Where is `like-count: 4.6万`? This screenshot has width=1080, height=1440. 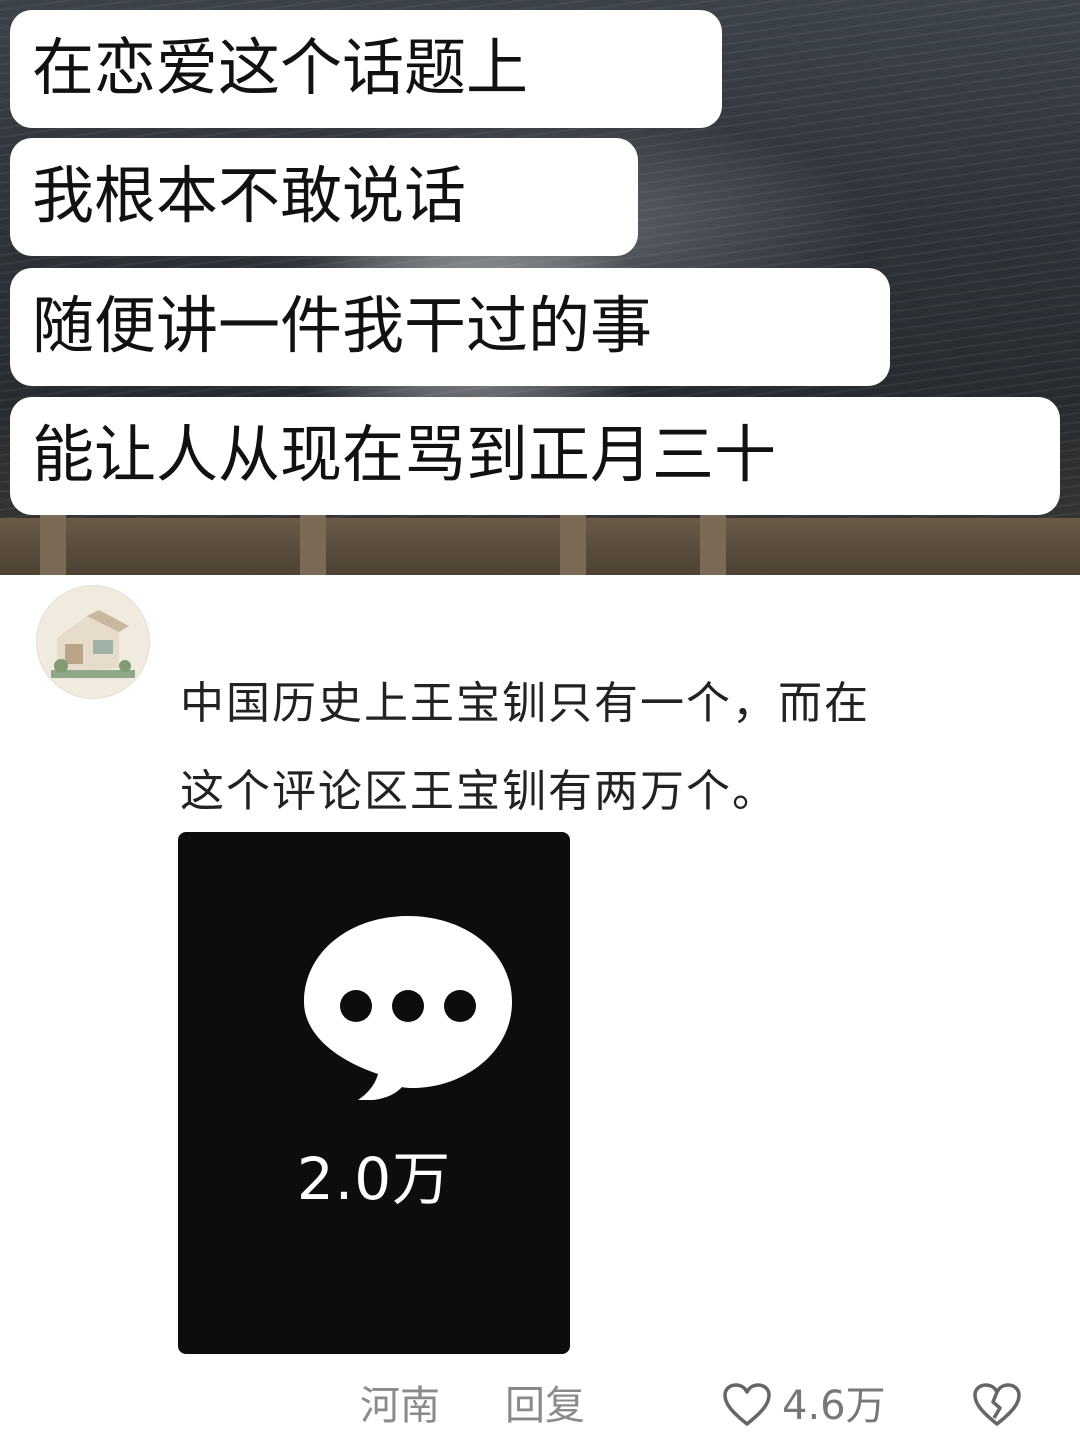 like-count: 4.6万 is located at coordinates (834, 1406).